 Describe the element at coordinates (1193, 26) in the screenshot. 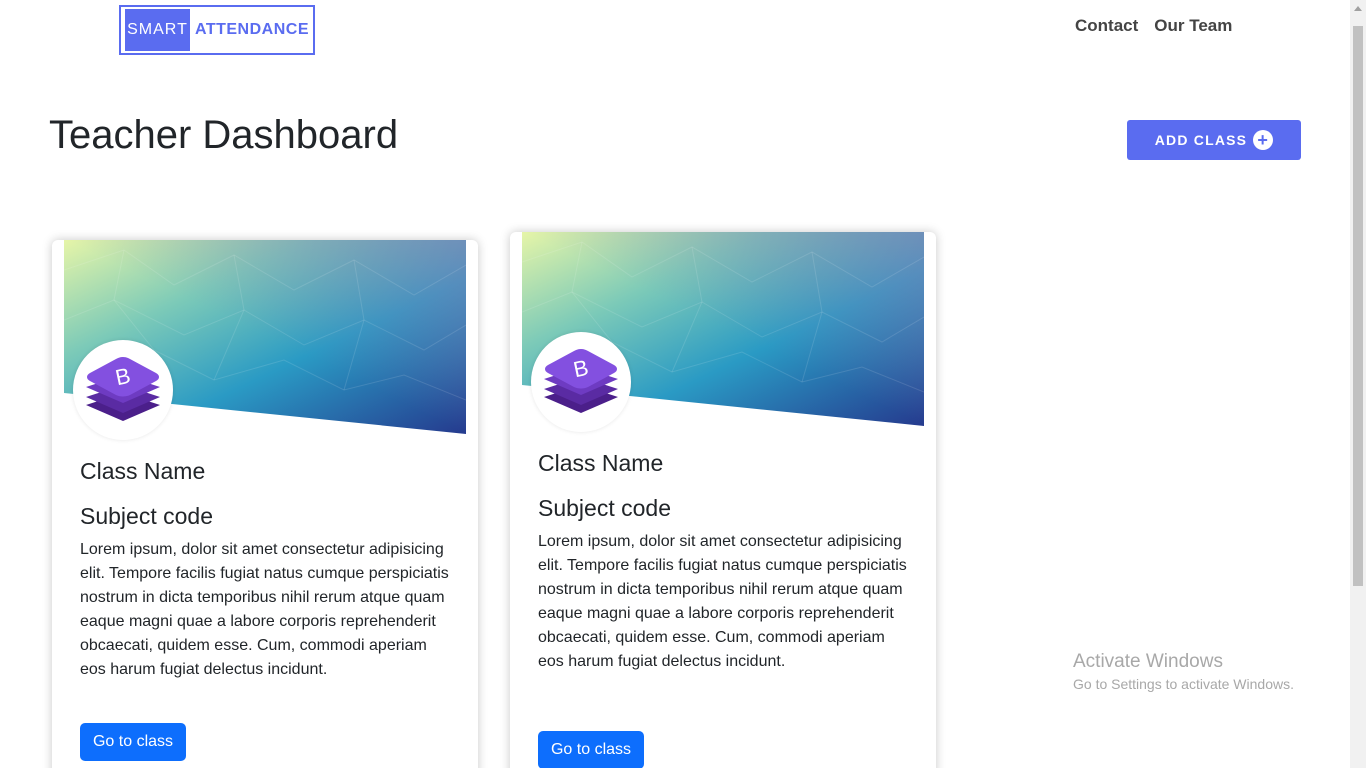

I see `nav-our-team-link: Our Team` at that location.